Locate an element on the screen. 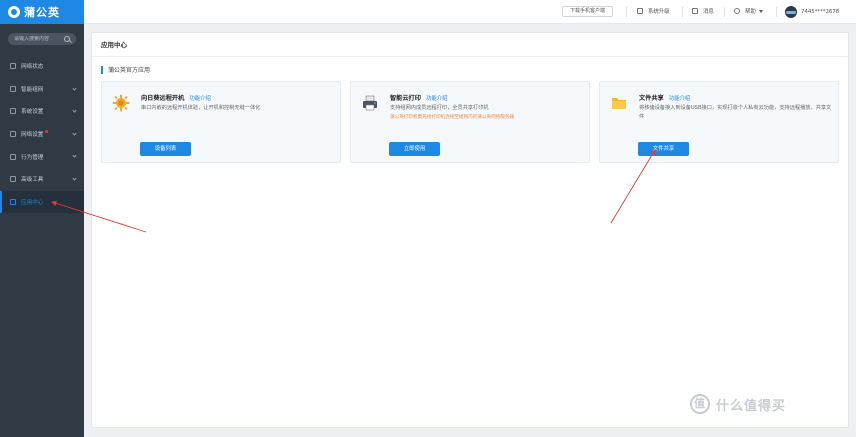 The height and width of the screenshot is (437, 856). card-description: 支持组网内成员远程打印，全员共享打印机 is located at coordinates (439, 108).